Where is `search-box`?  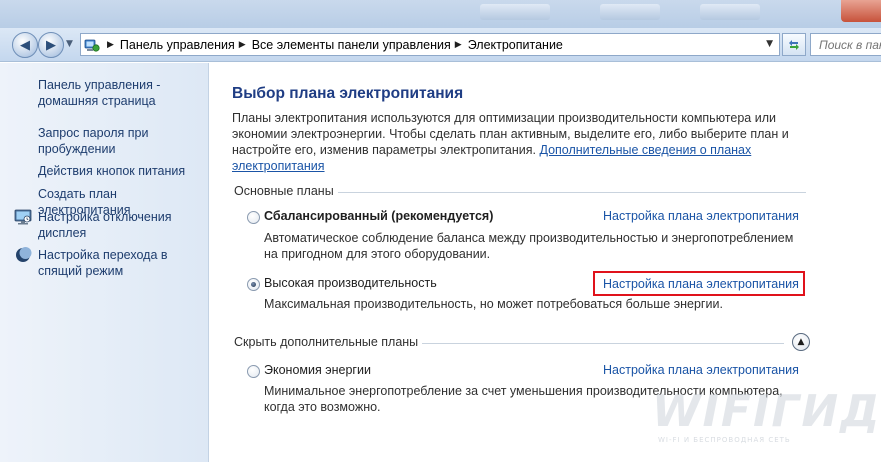 search-box is located at coordinates (845, 44).